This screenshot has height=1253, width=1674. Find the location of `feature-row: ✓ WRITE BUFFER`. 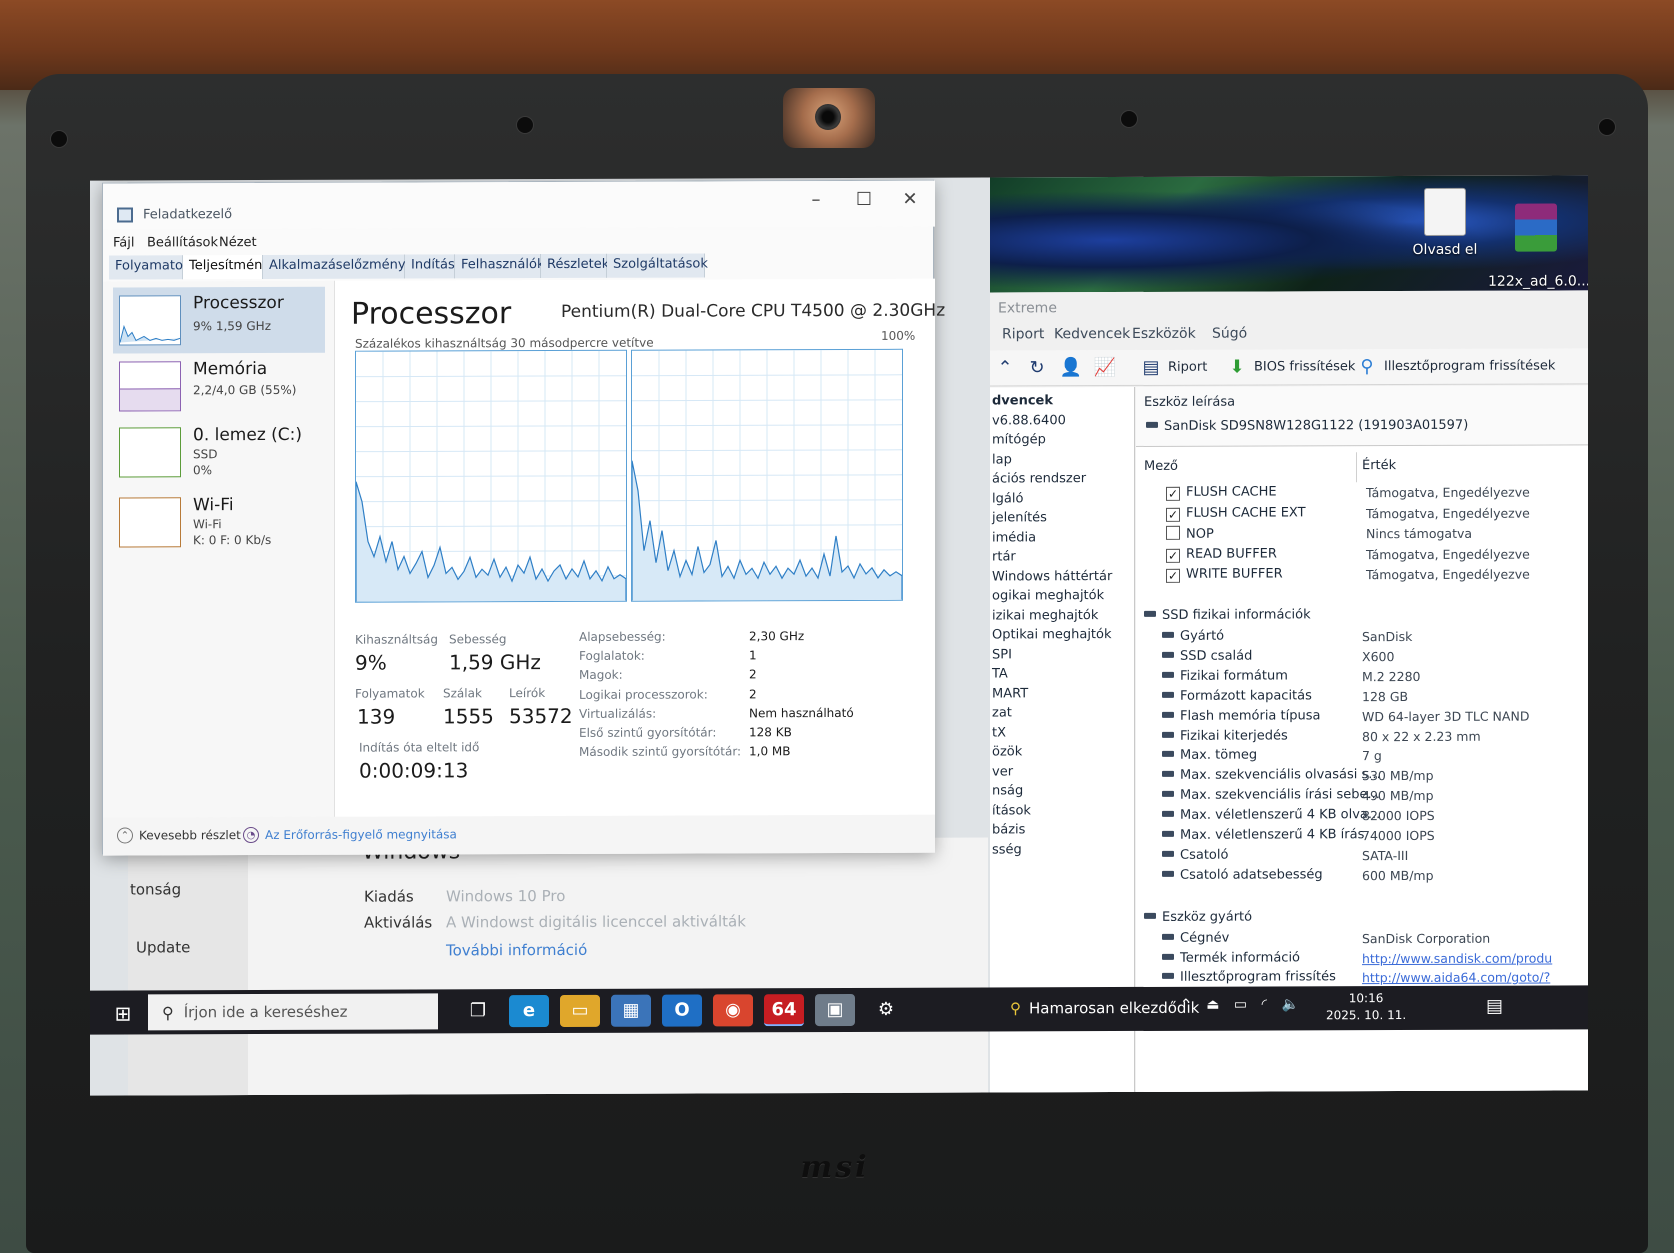

feature-row: ✓ WRITE BUFFER is located at coordinates (1224, 575).